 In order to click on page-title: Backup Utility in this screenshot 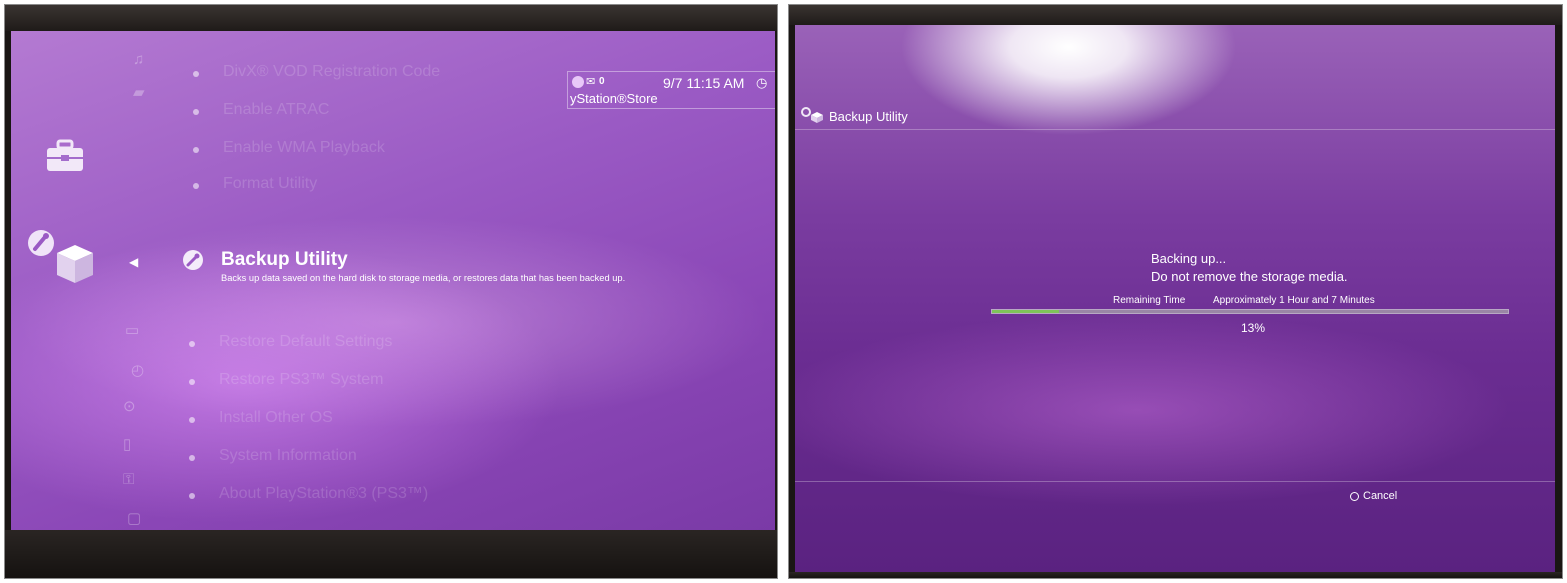, I will do `click(868, 116)`.